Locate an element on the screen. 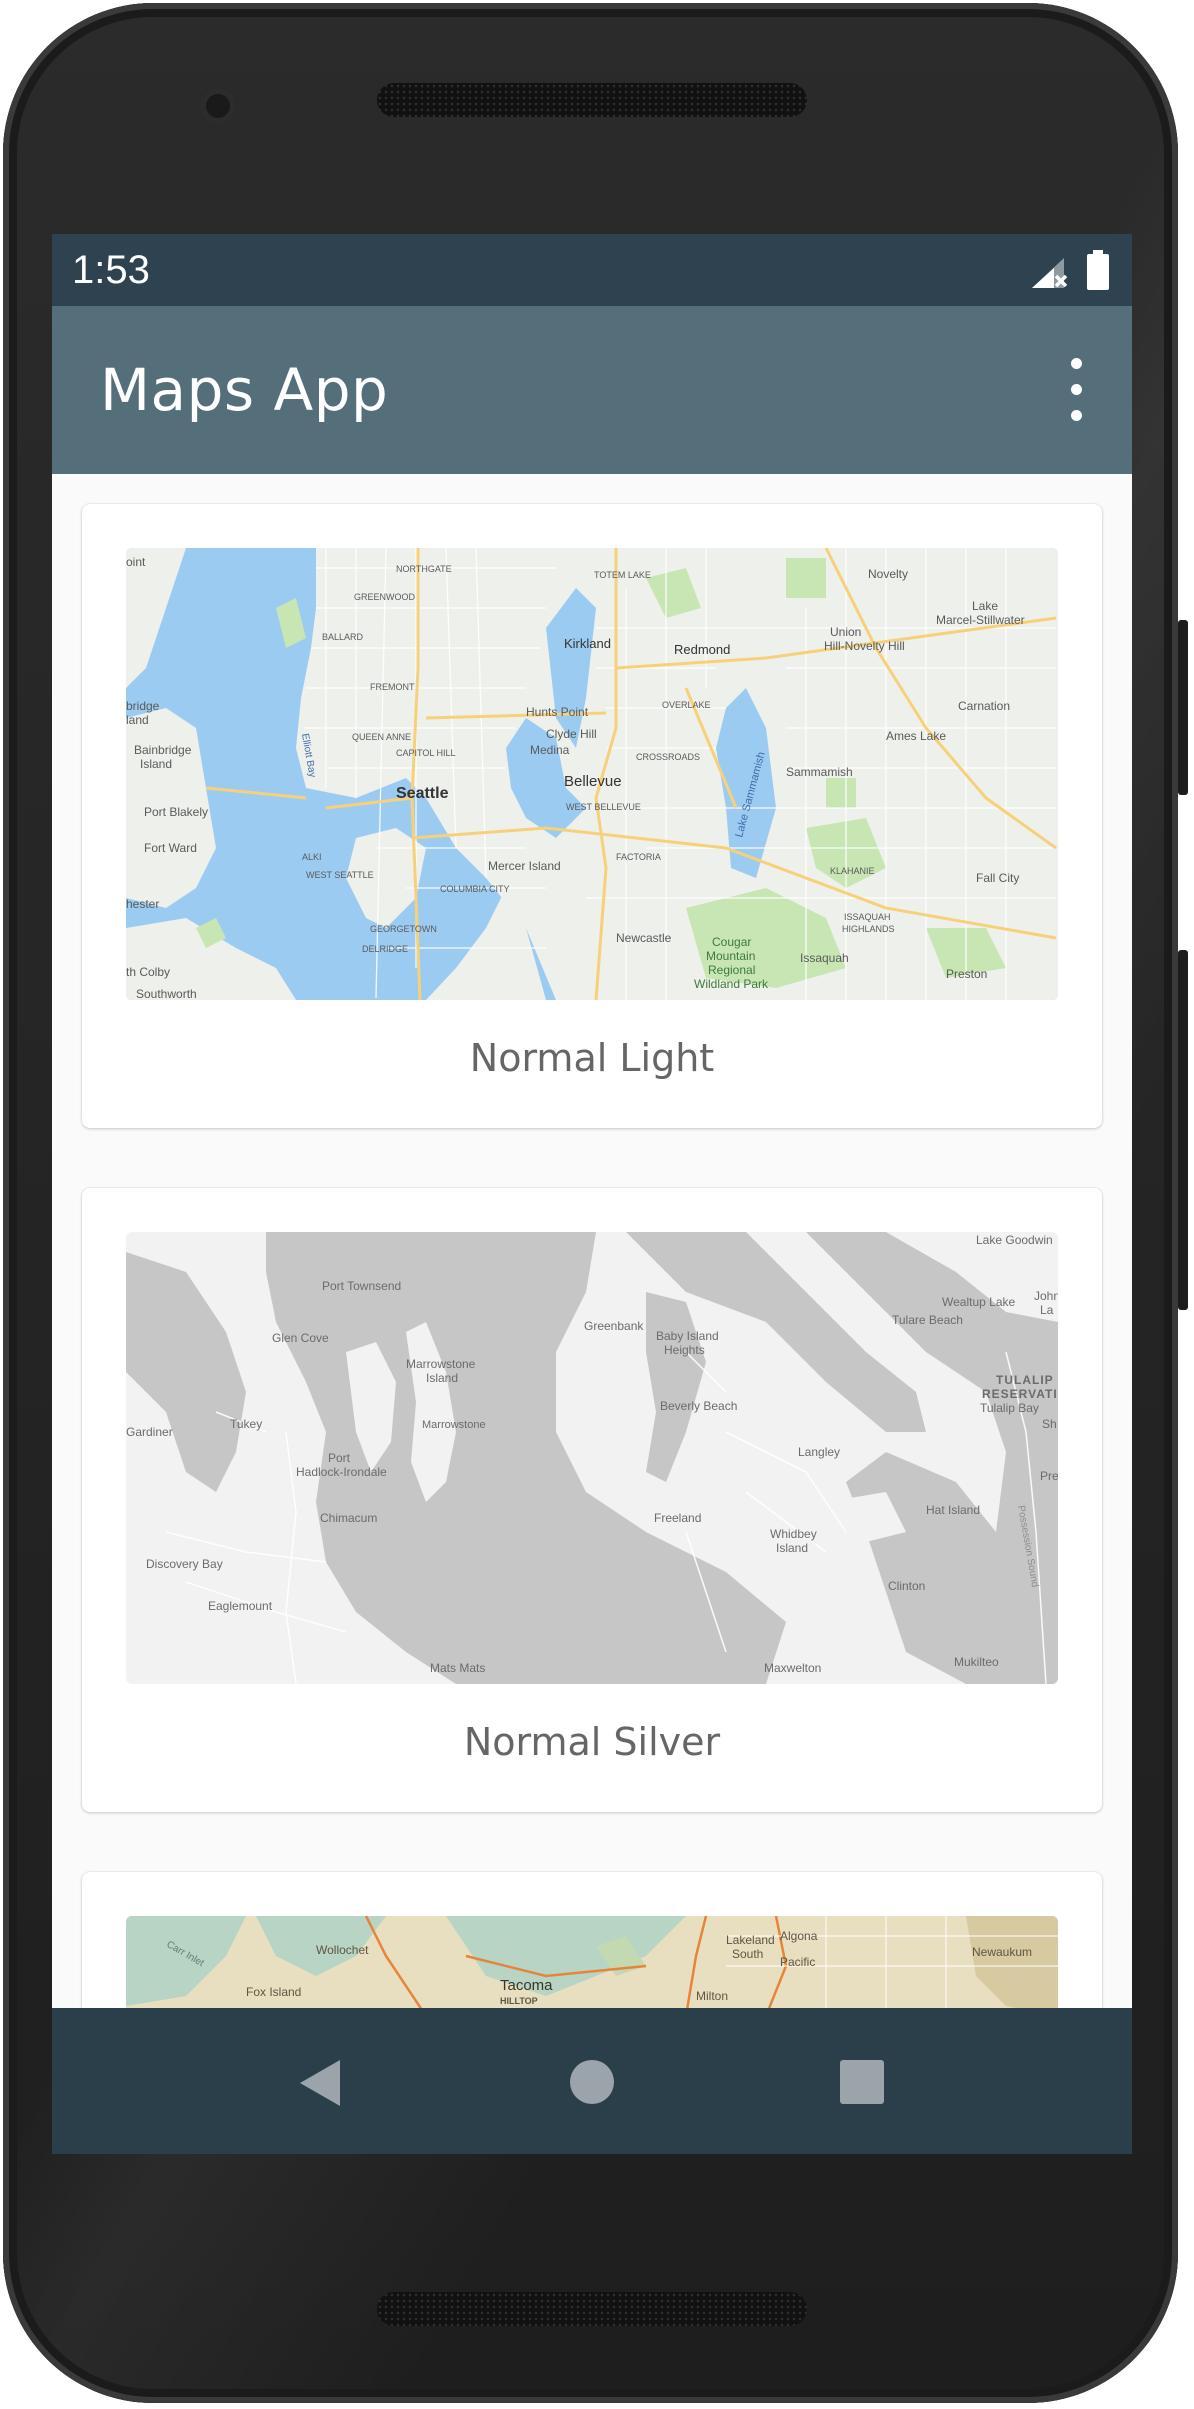 The height and width of the screenshot is (2409, 1194). map-label-factoria: FACTORIA is located at coordinates (638, 857).